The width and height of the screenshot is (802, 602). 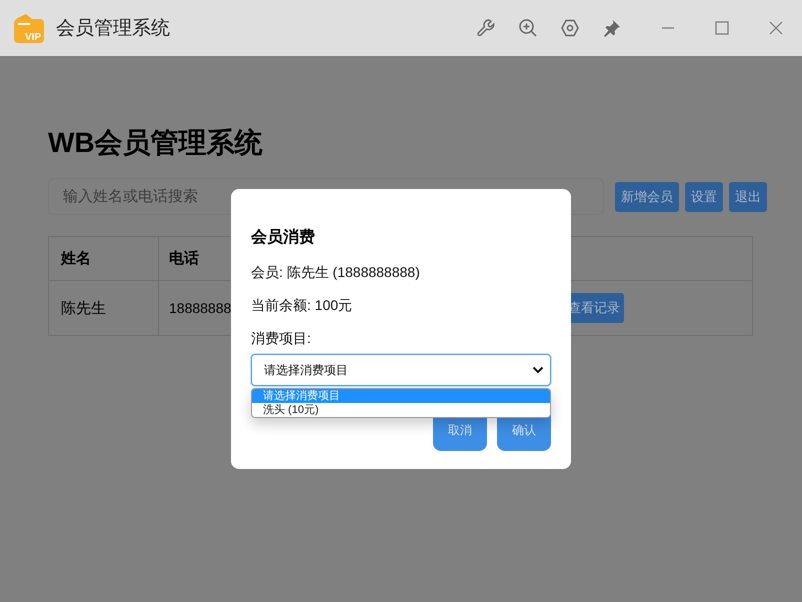 What do you see at coordinates (113, 29) in the screenshot?
I see `window-title: 会员管理系统` at bounding box center [113, 29].